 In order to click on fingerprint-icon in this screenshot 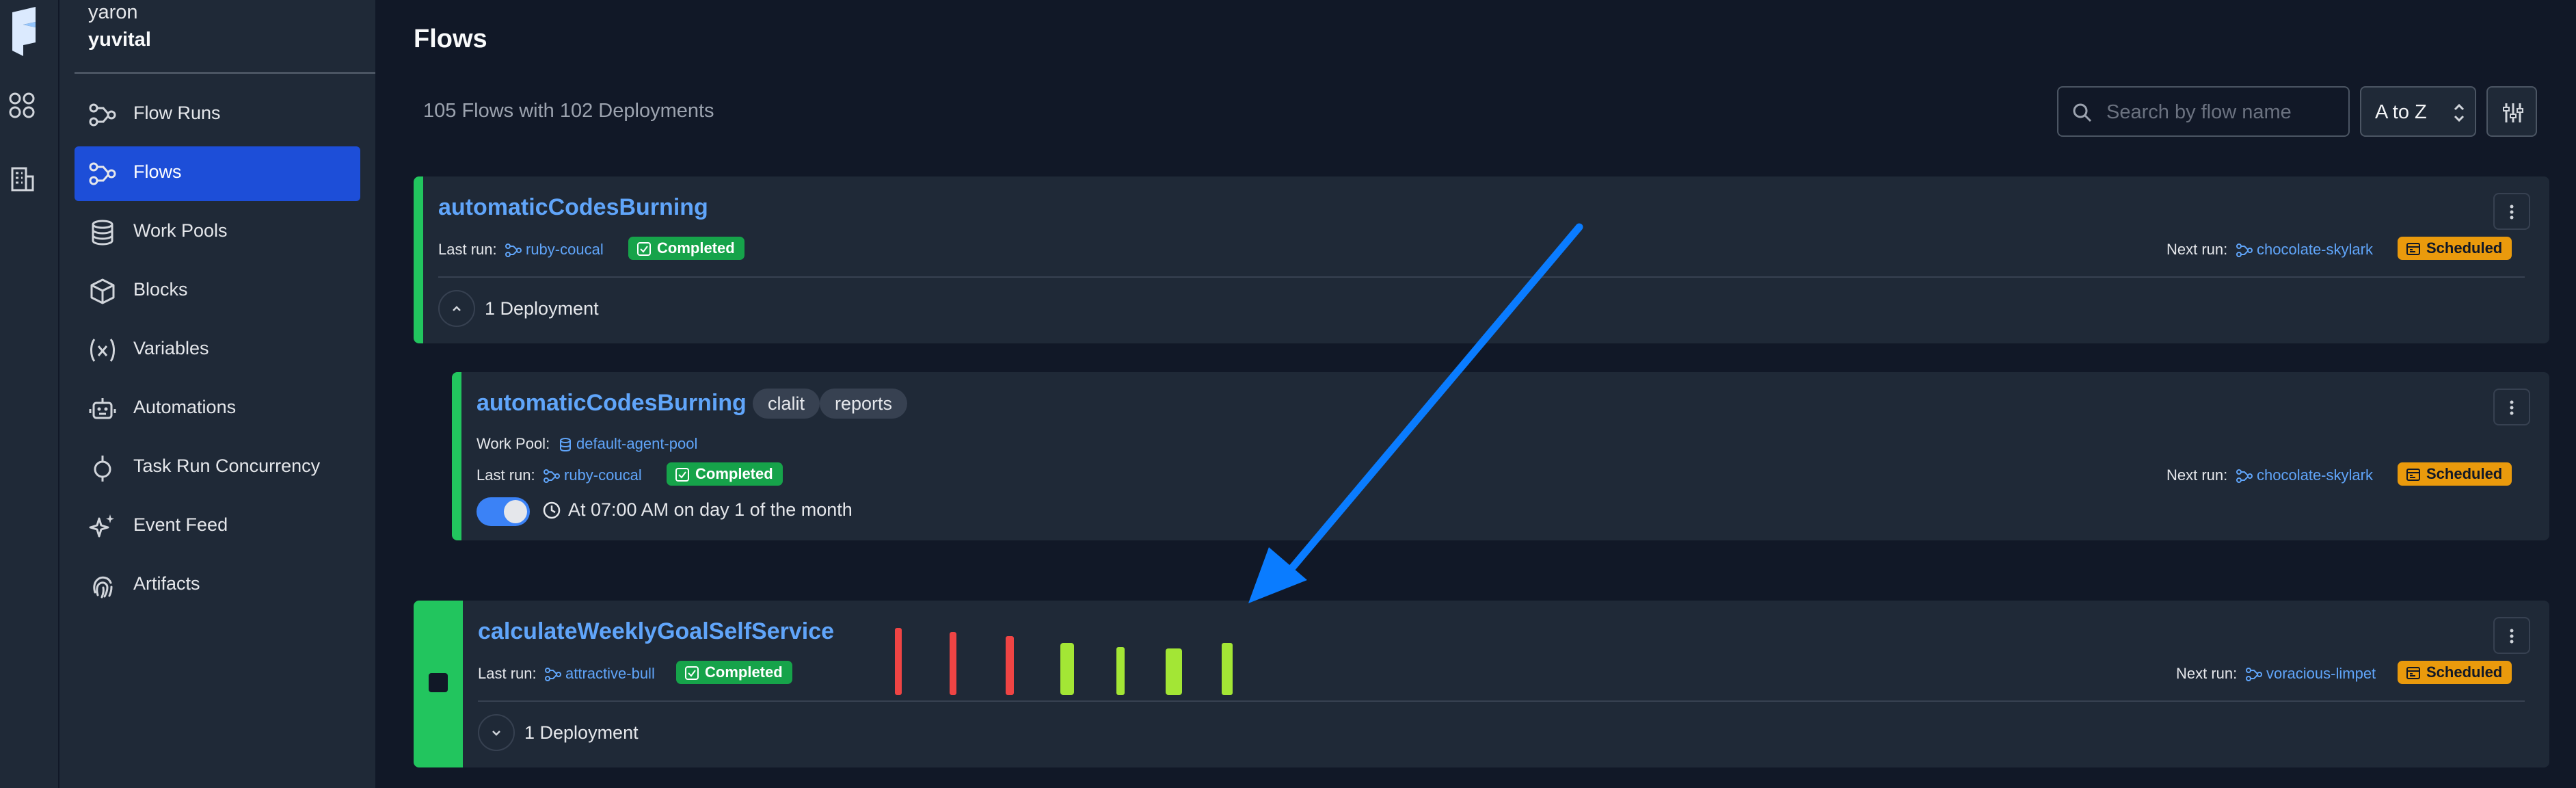, I will do `click(103, 587)`.